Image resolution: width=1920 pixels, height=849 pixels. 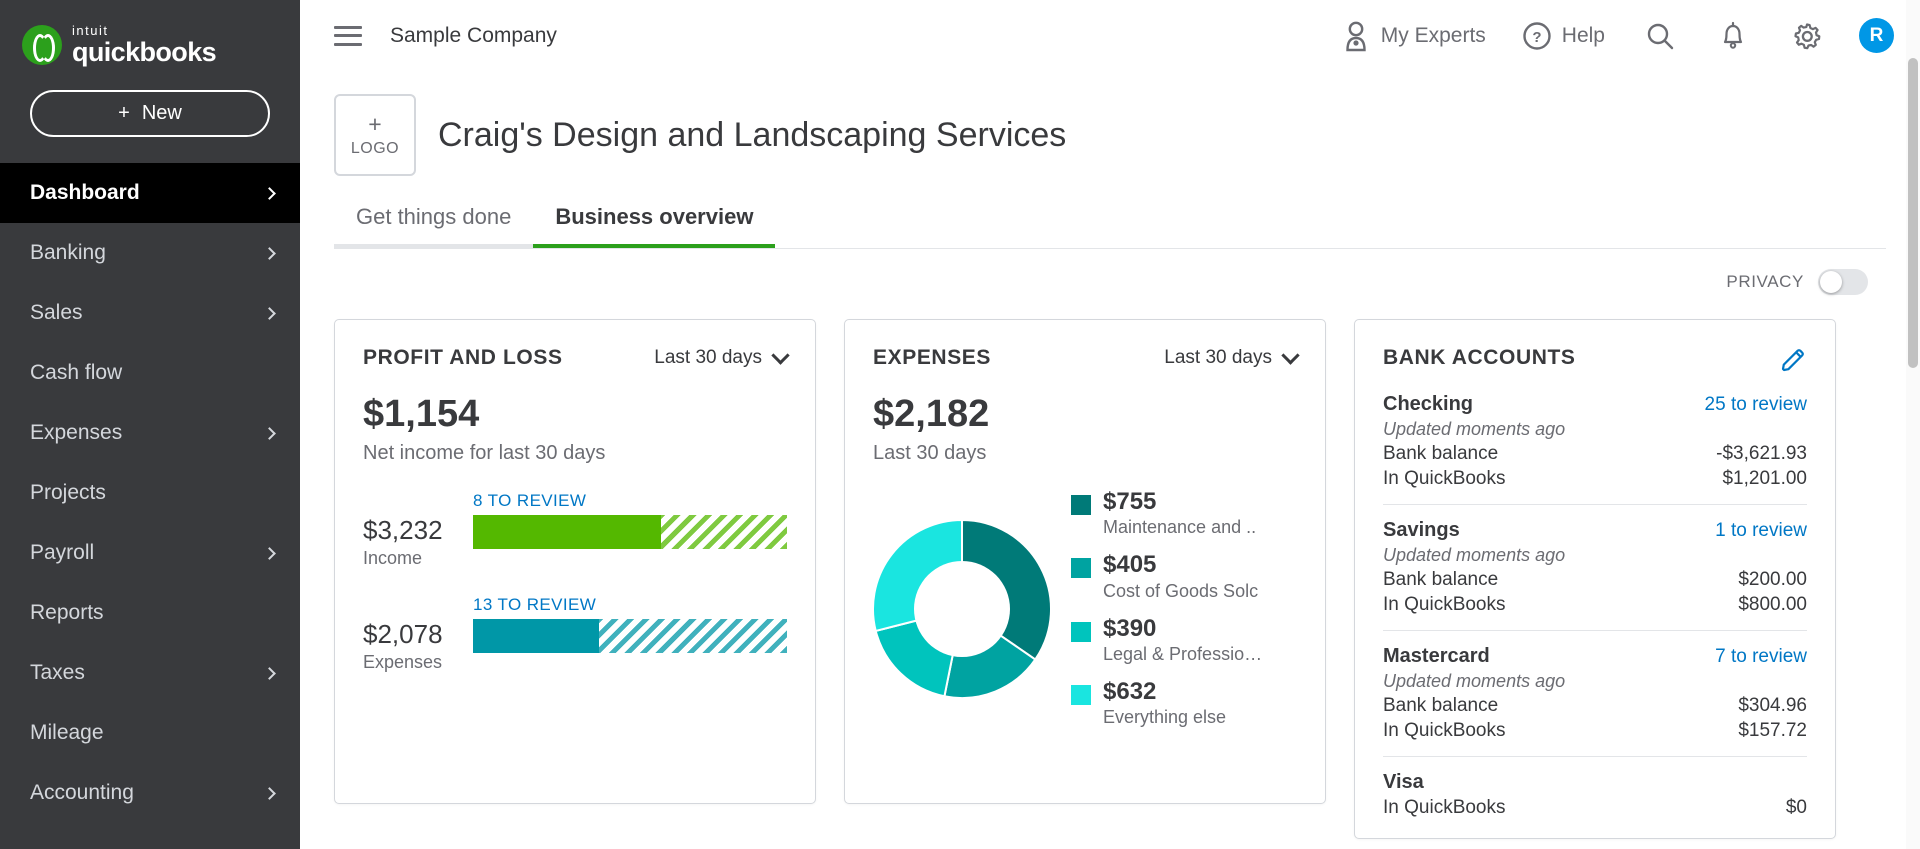 I want to click on bank-account-review-link: 7 to review, so click(x=1761, y=657).